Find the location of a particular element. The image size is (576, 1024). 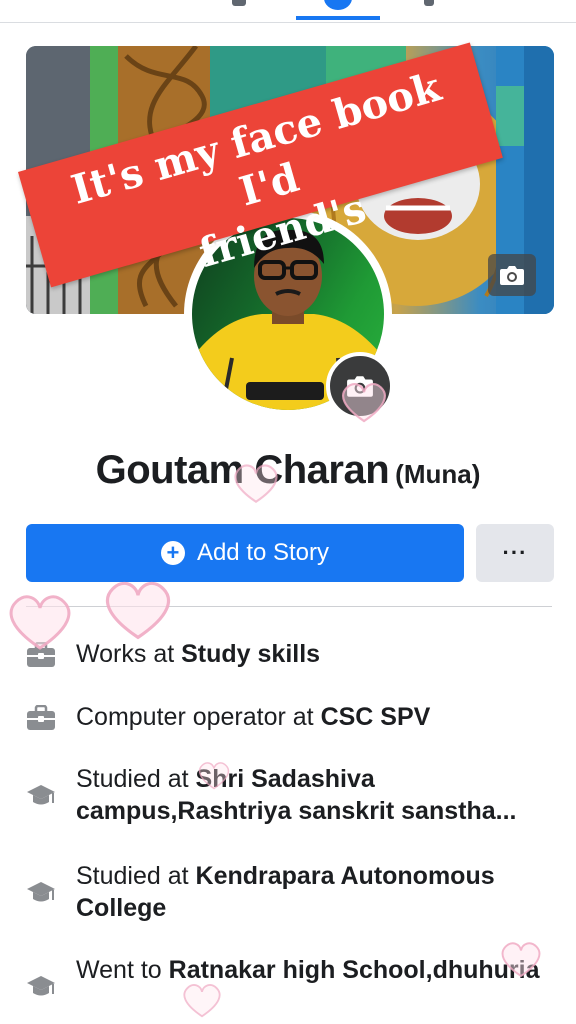

top-nav-bar is located at coordinates (288, 11).